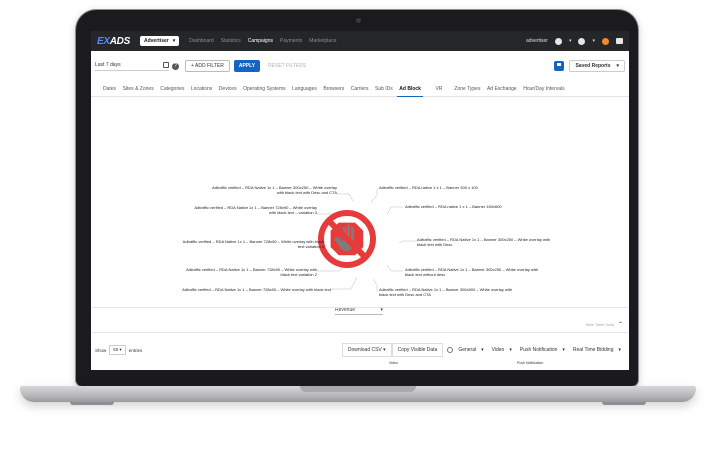  I want to click on user-icon, so click(558, 41).